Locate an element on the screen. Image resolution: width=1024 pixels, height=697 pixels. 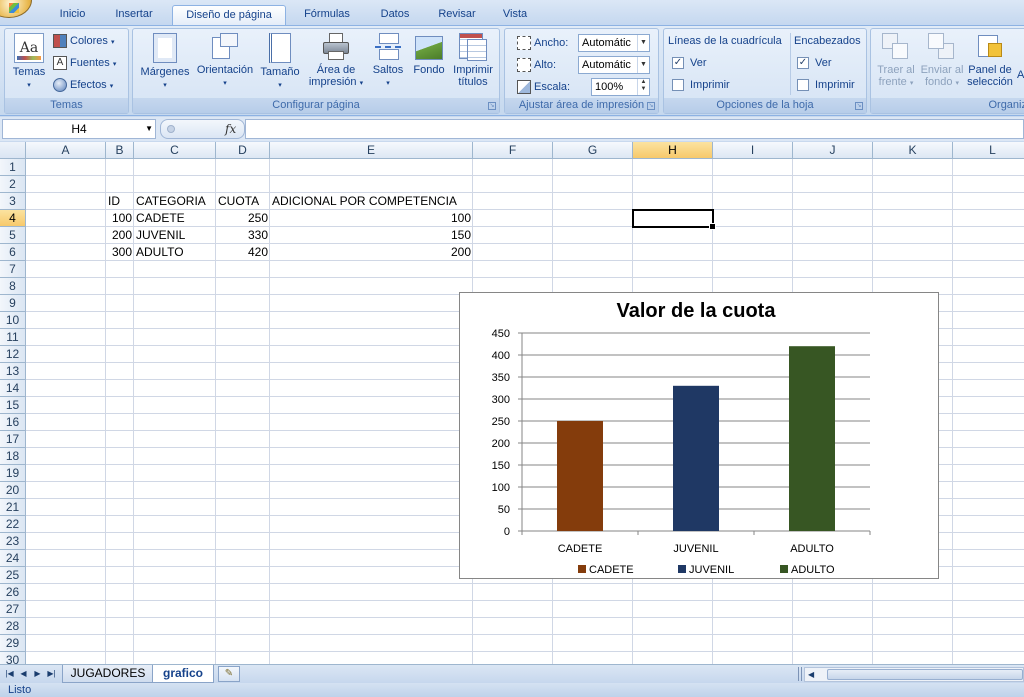
last-sheet-icon: ▶| is located at coordinates (51, 674).